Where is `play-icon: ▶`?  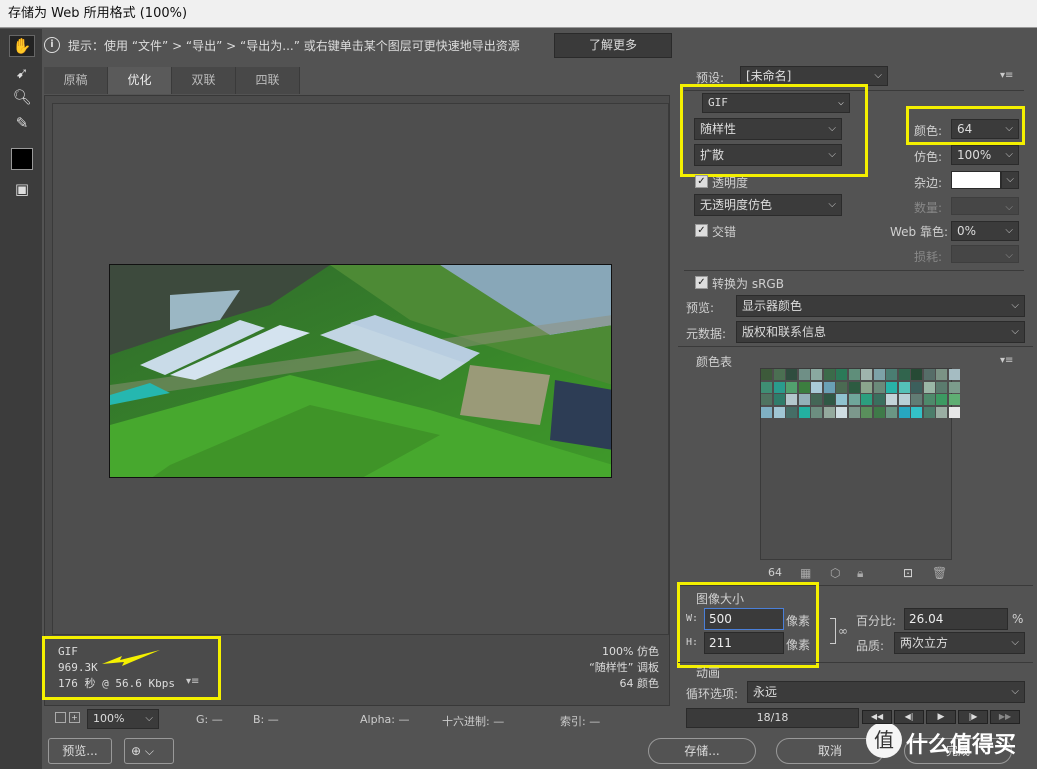 play-icon: ▶ is located at coordinates (941, 717).